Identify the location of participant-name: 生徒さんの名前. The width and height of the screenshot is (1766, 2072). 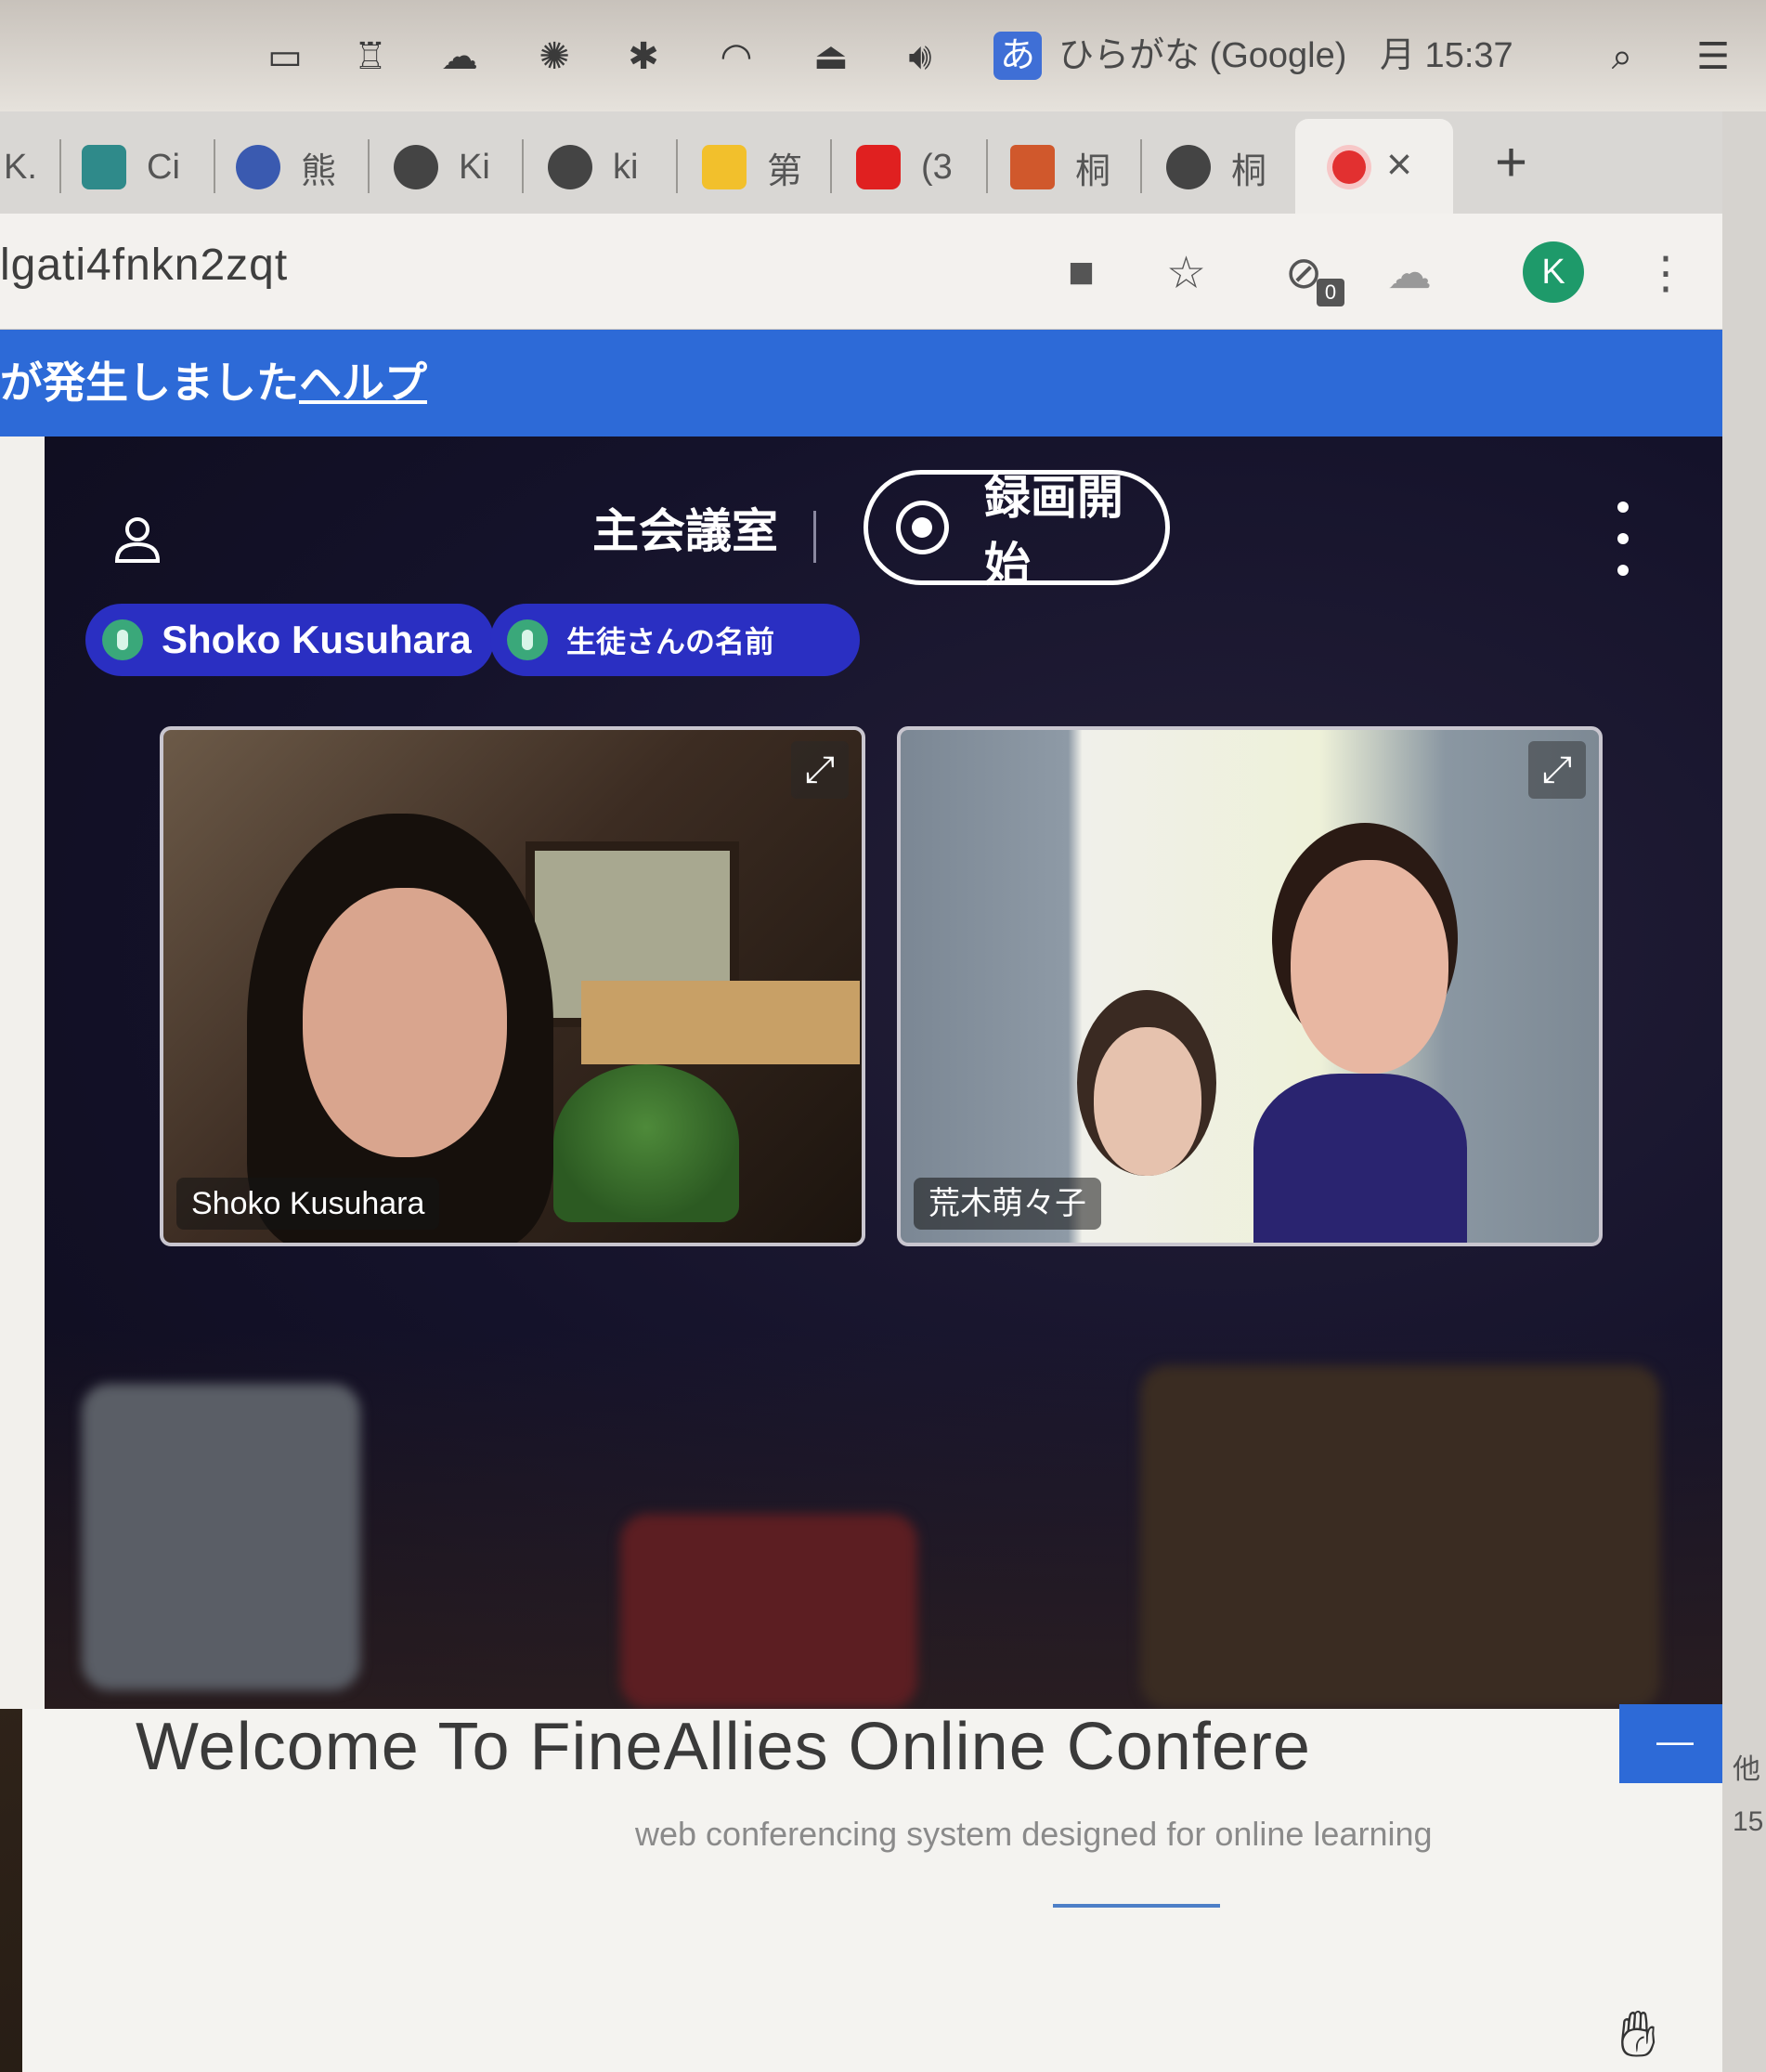
(671, 641).